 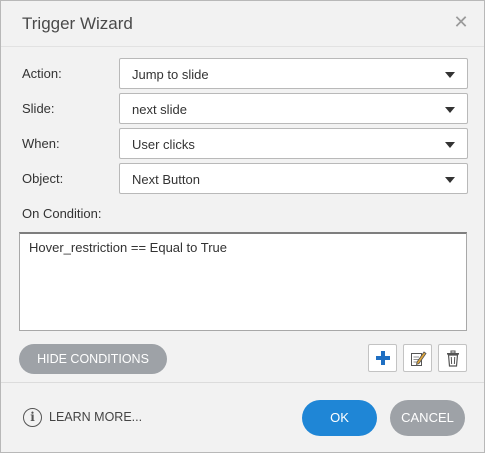 What do you see at coordinates (427, 418) in the screenshot?
I see `cancel-button: CANCEL` at bounding box center [427, 418].